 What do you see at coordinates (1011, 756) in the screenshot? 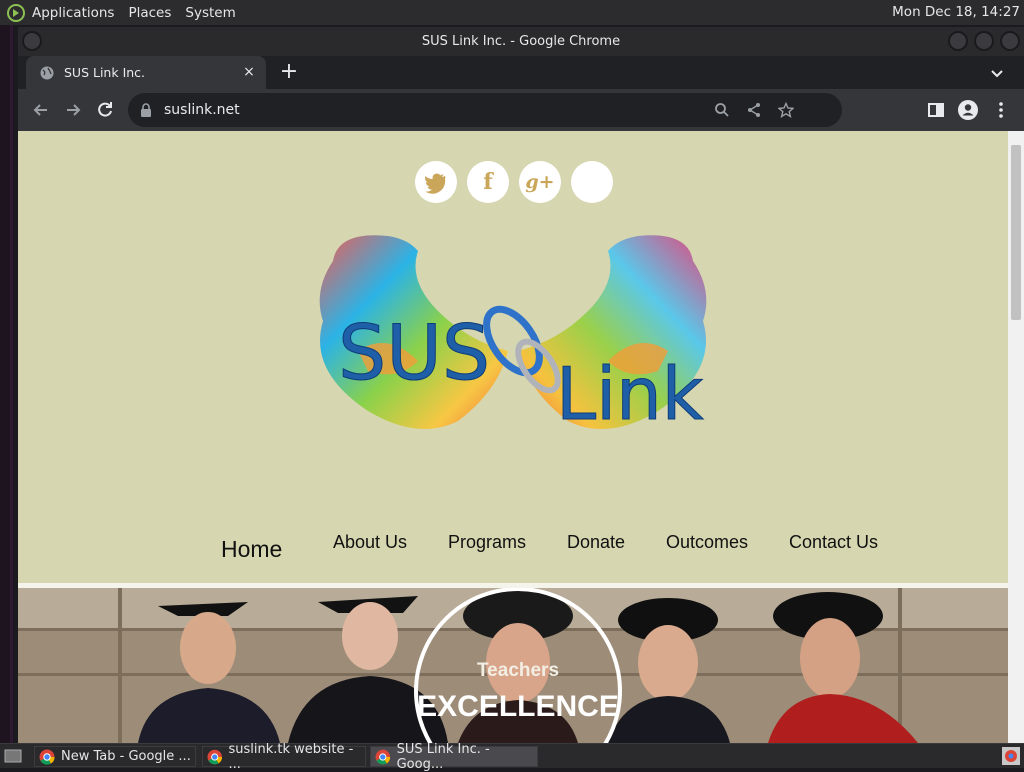
I see `workspace-switcher-icon` at bounding box center [1011, 756].